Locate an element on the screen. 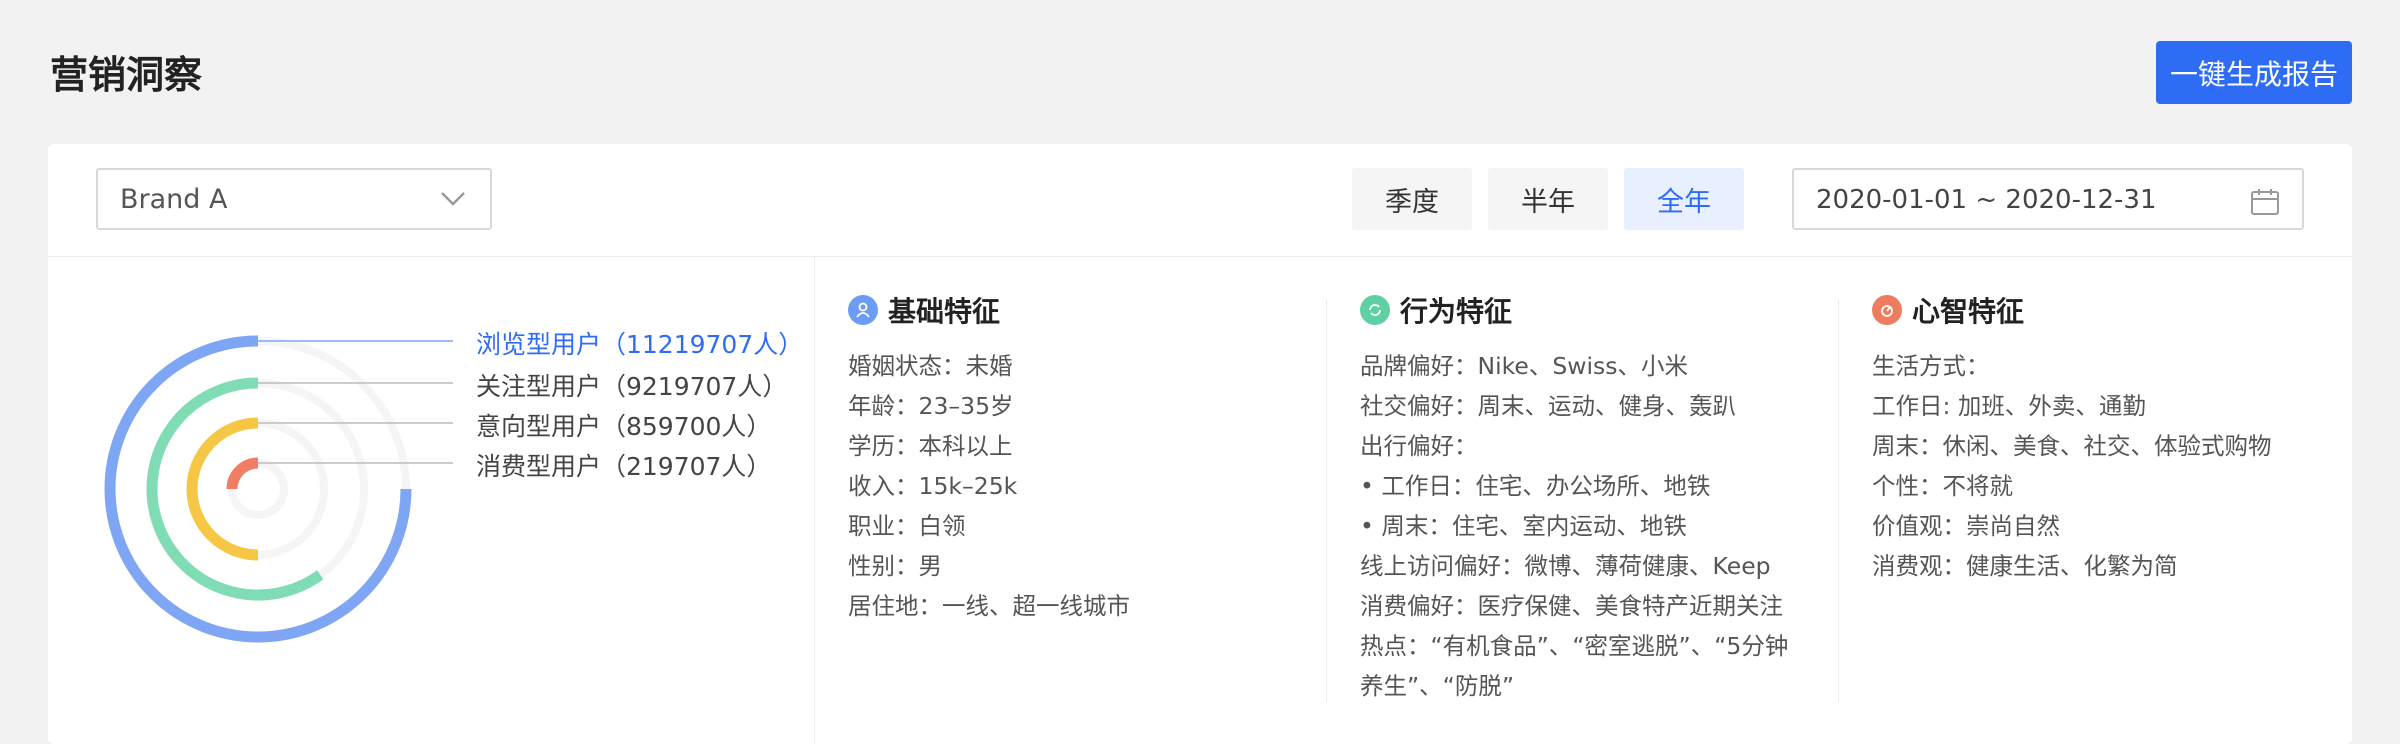 The image size is (2400, 744). period-tab-quarter: 季度 is located at coordinates (1412, 199).